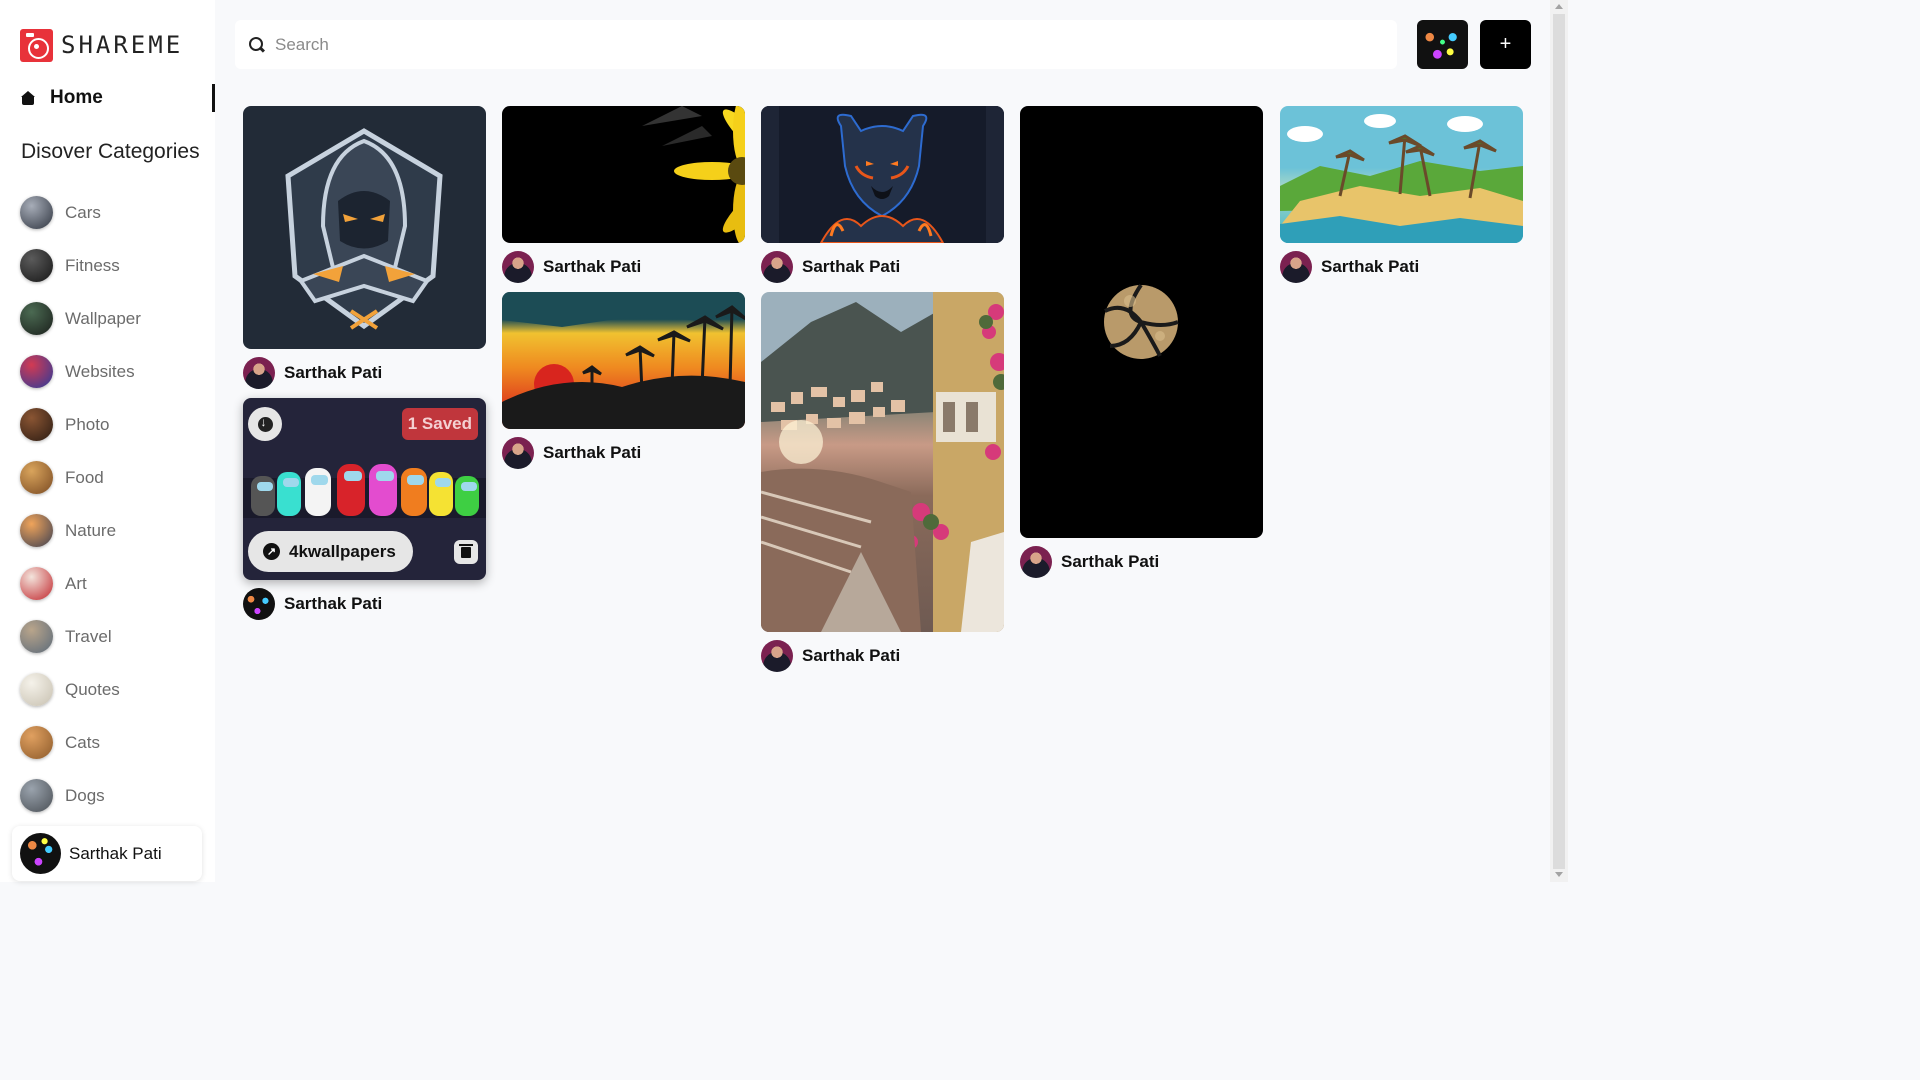 The image size is (1920, 1080). Describe the element at coordinates (122, 45) in the screenshot. I see `app-name: SHAREME` at that location.